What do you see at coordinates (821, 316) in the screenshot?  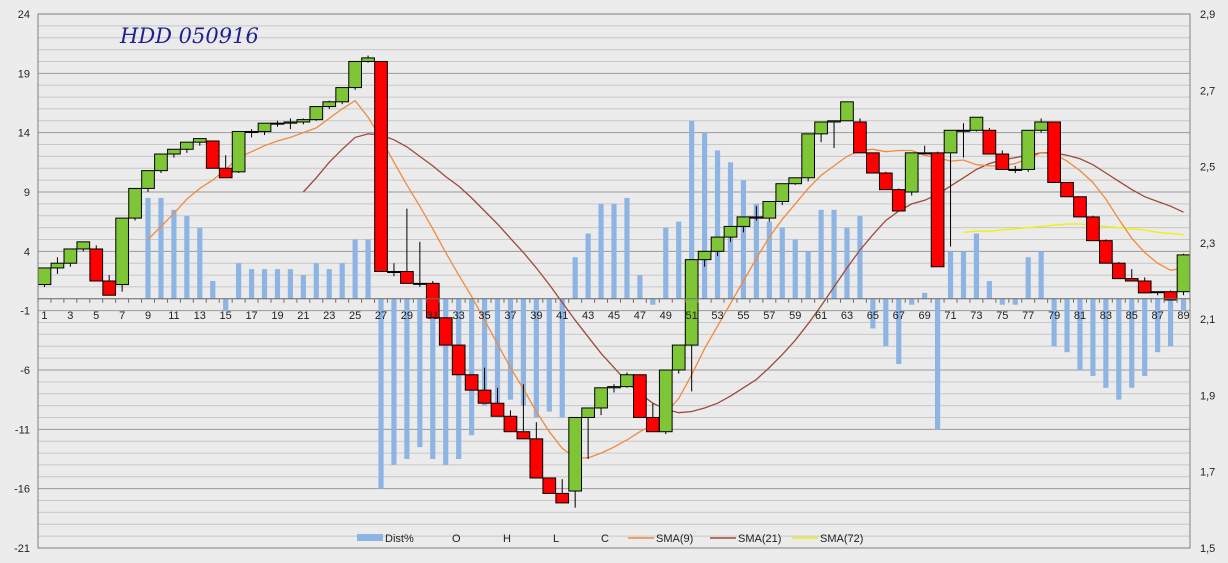 I see `x-tick-label: 61` at bounding box center [821, 316].